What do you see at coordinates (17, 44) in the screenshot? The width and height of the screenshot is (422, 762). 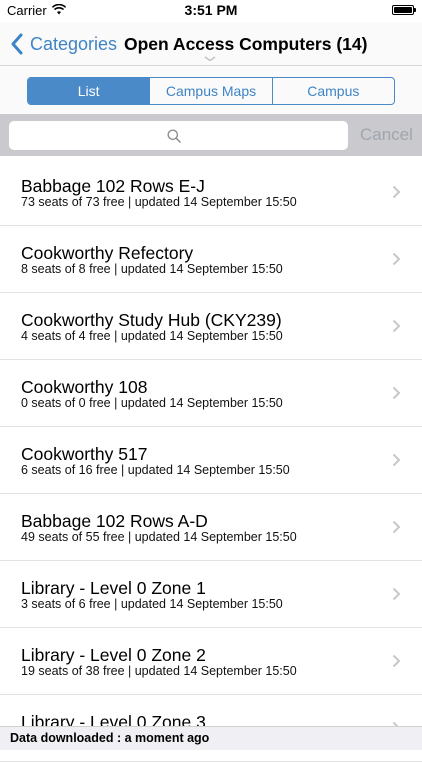 I see `chevron-left-icon` at bounding box center [17, 44].